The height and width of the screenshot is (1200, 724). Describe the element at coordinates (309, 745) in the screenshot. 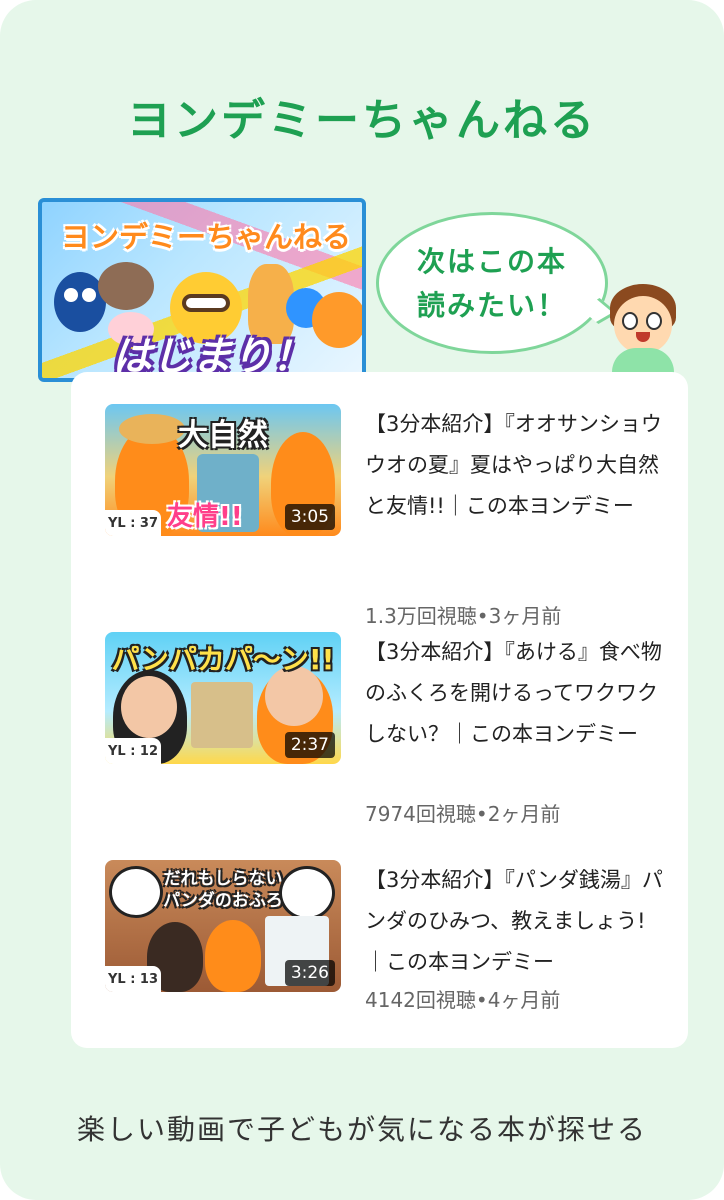

I see `duration-badge: 2:37` at that location.